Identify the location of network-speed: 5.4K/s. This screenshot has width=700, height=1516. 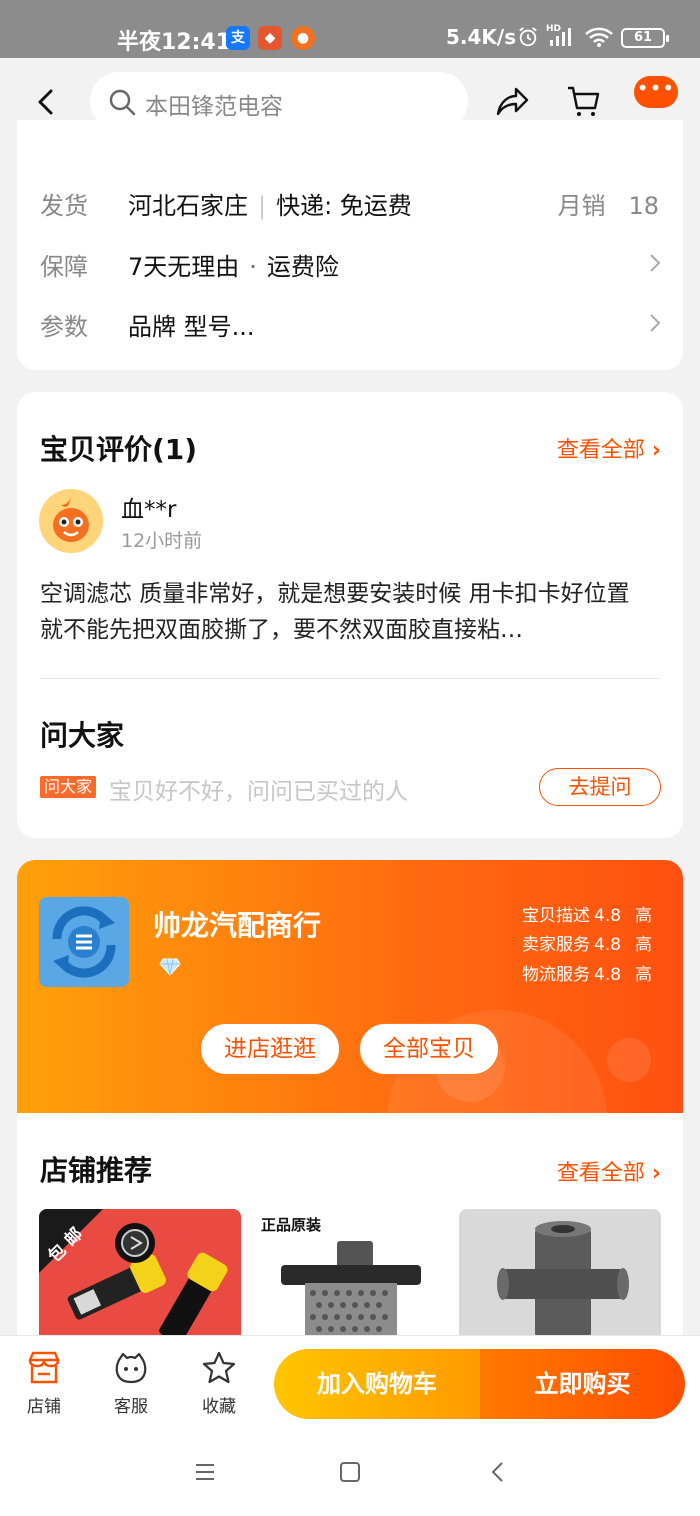
(481, 37).